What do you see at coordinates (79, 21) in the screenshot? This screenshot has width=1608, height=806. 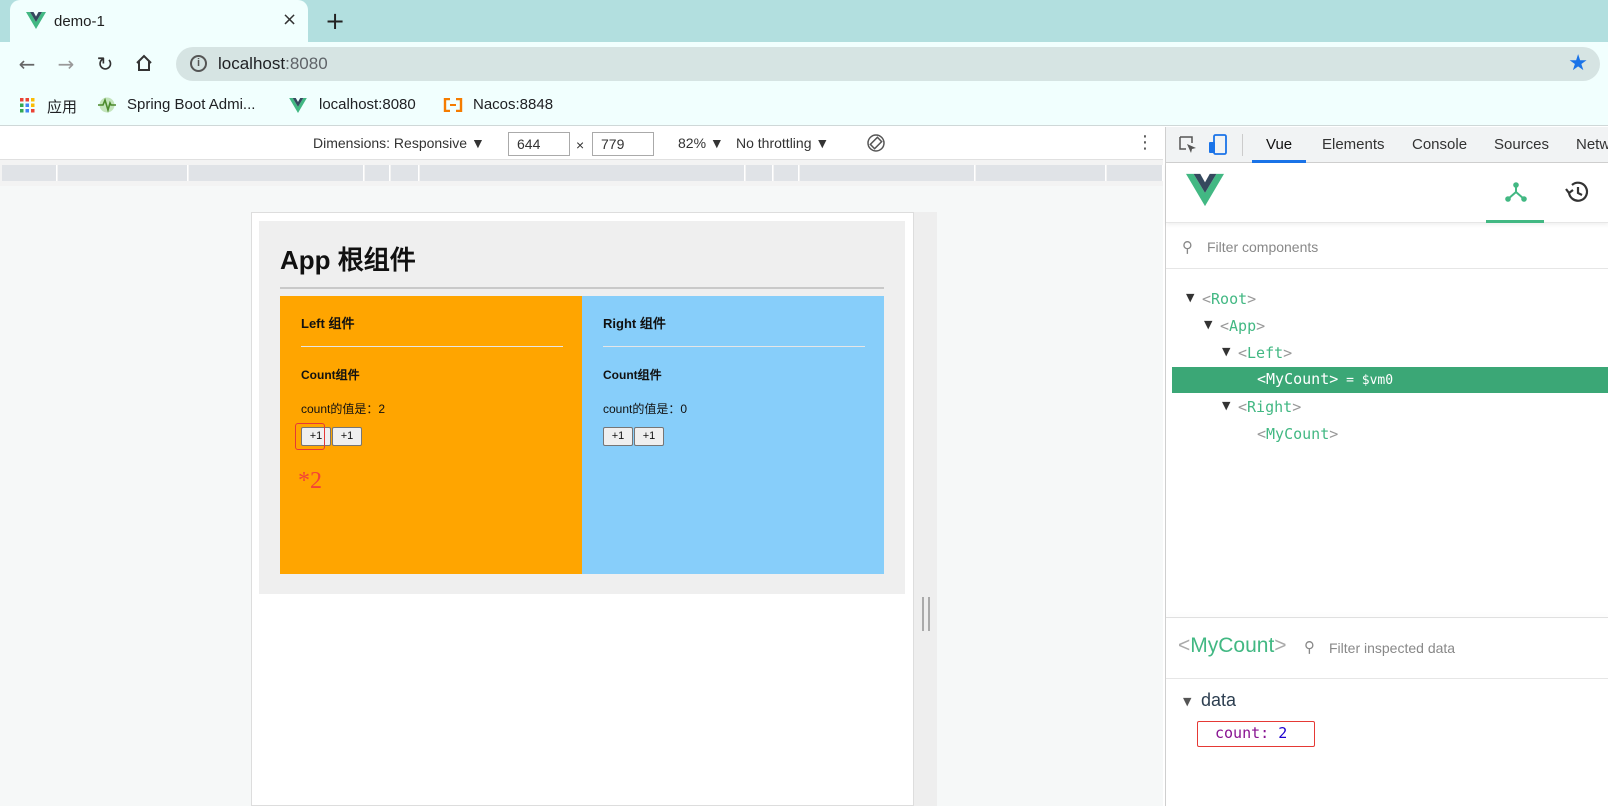 I see `tab-title: demo-1` at bounding box center [79, 21].